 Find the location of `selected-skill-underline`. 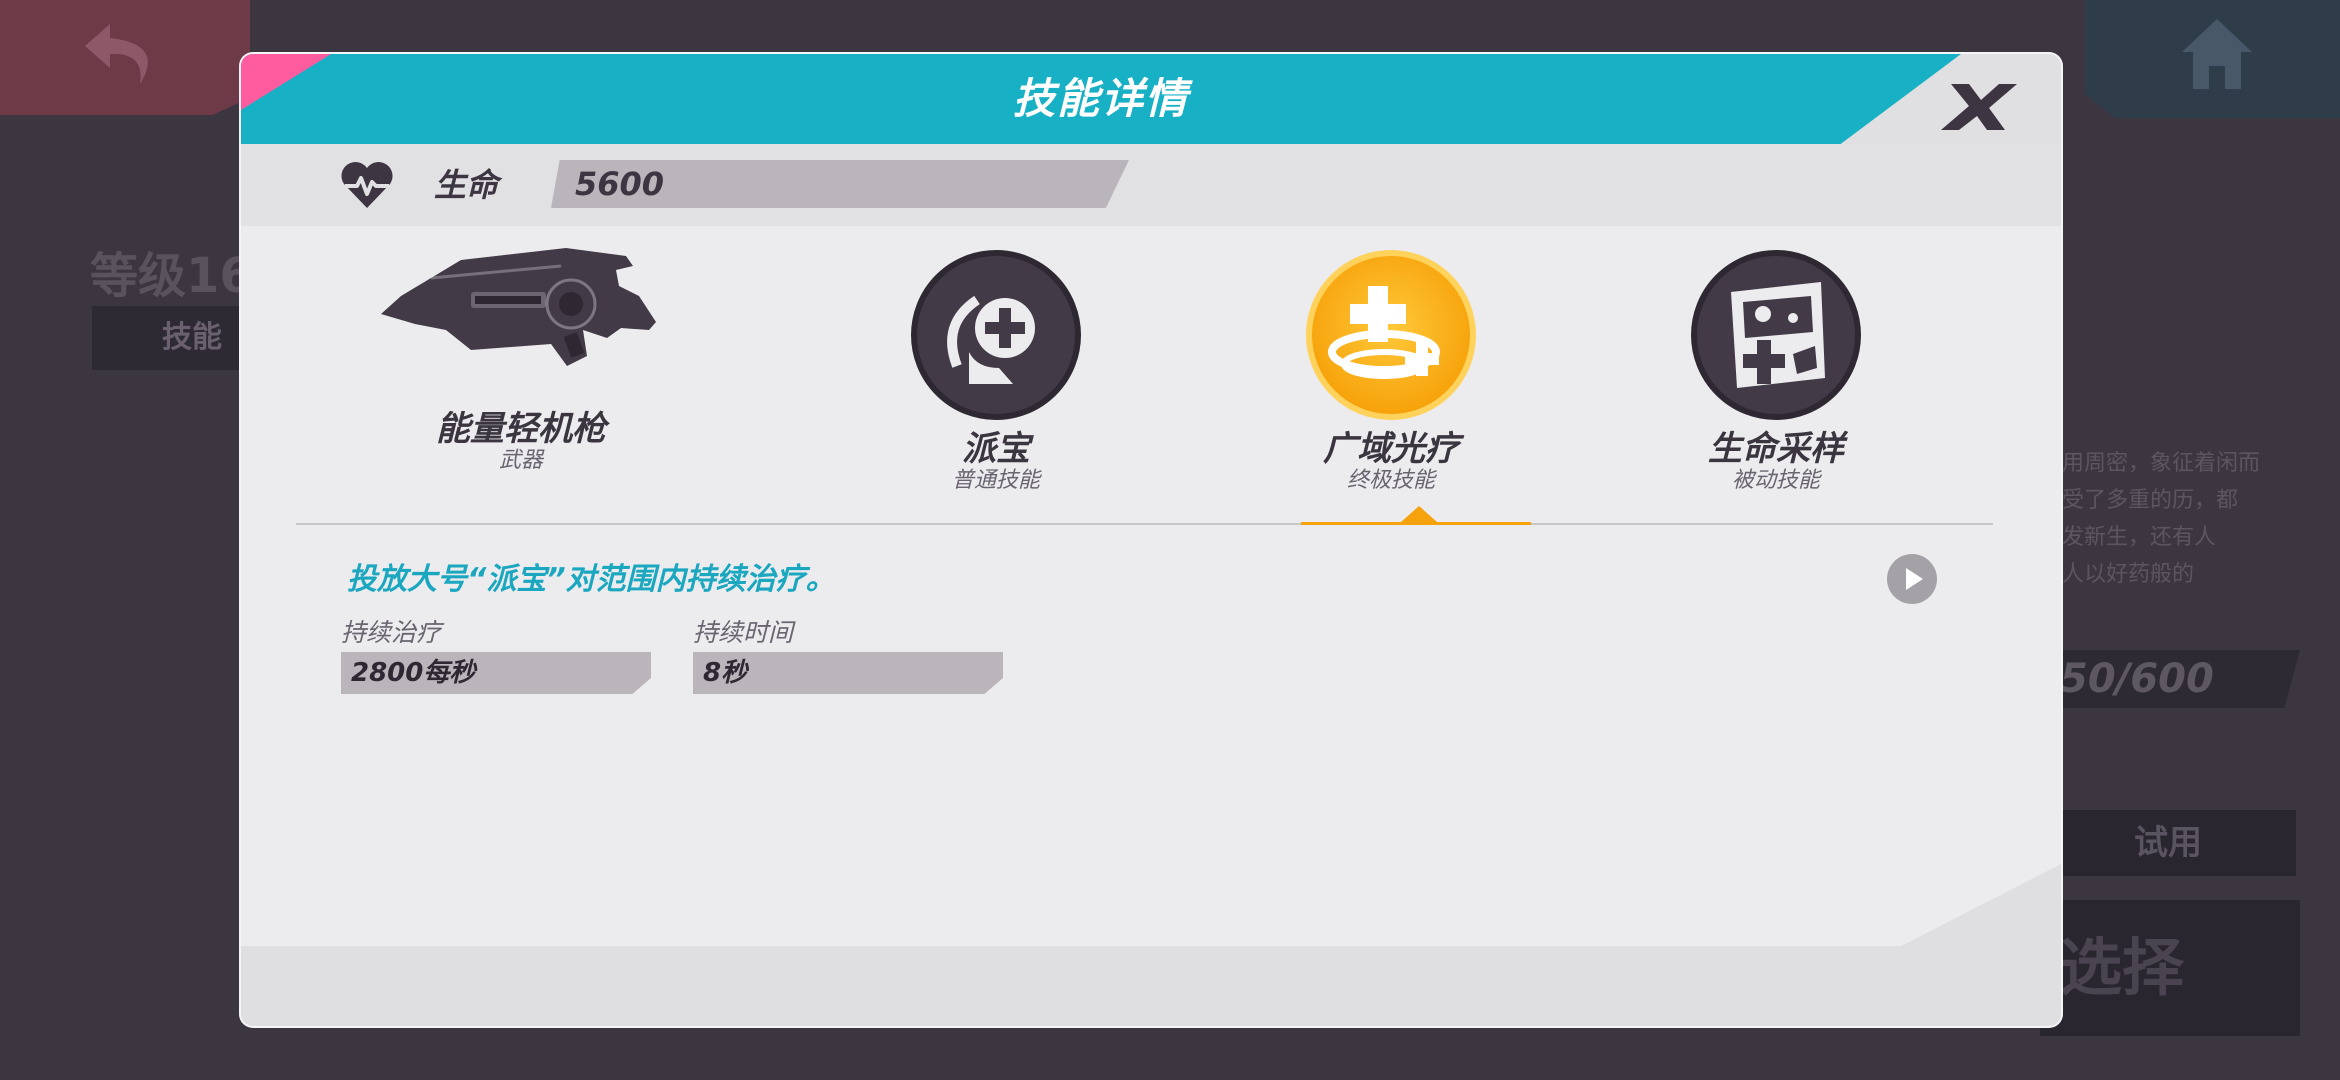

selected-skill-underline is located at coordinates (1416, 523).